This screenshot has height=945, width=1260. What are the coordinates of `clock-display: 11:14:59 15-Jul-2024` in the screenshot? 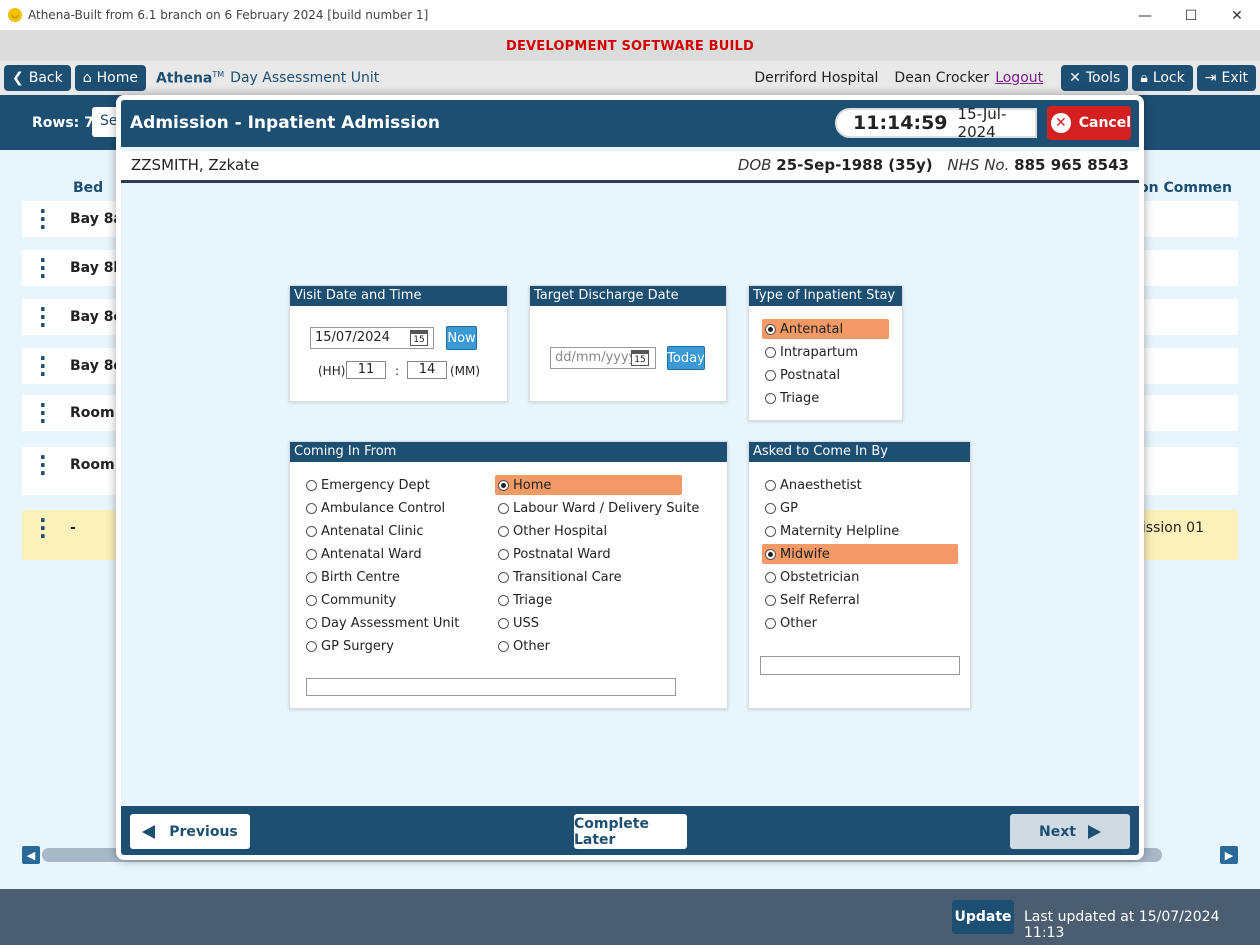 It's located at (936, 123).